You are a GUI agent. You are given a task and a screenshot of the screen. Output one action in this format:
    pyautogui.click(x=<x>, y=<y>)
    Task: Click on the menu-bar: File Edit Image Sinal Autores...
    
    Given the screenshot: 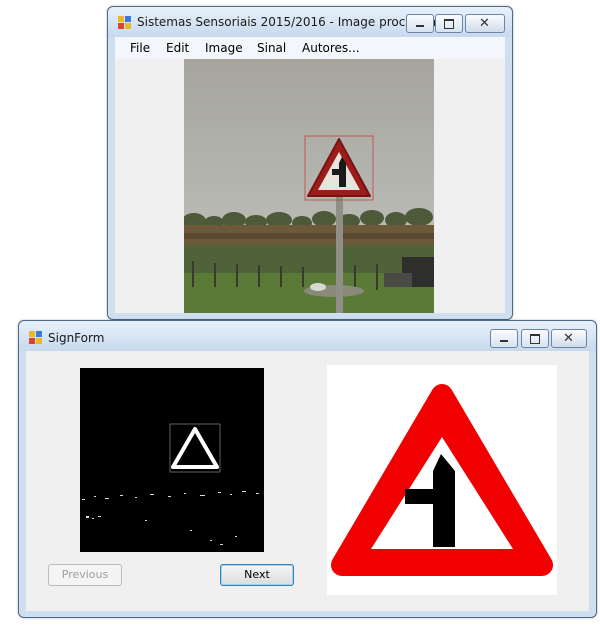 What is the action you would take?
    pyautogui.click(x=310, y=48)
    